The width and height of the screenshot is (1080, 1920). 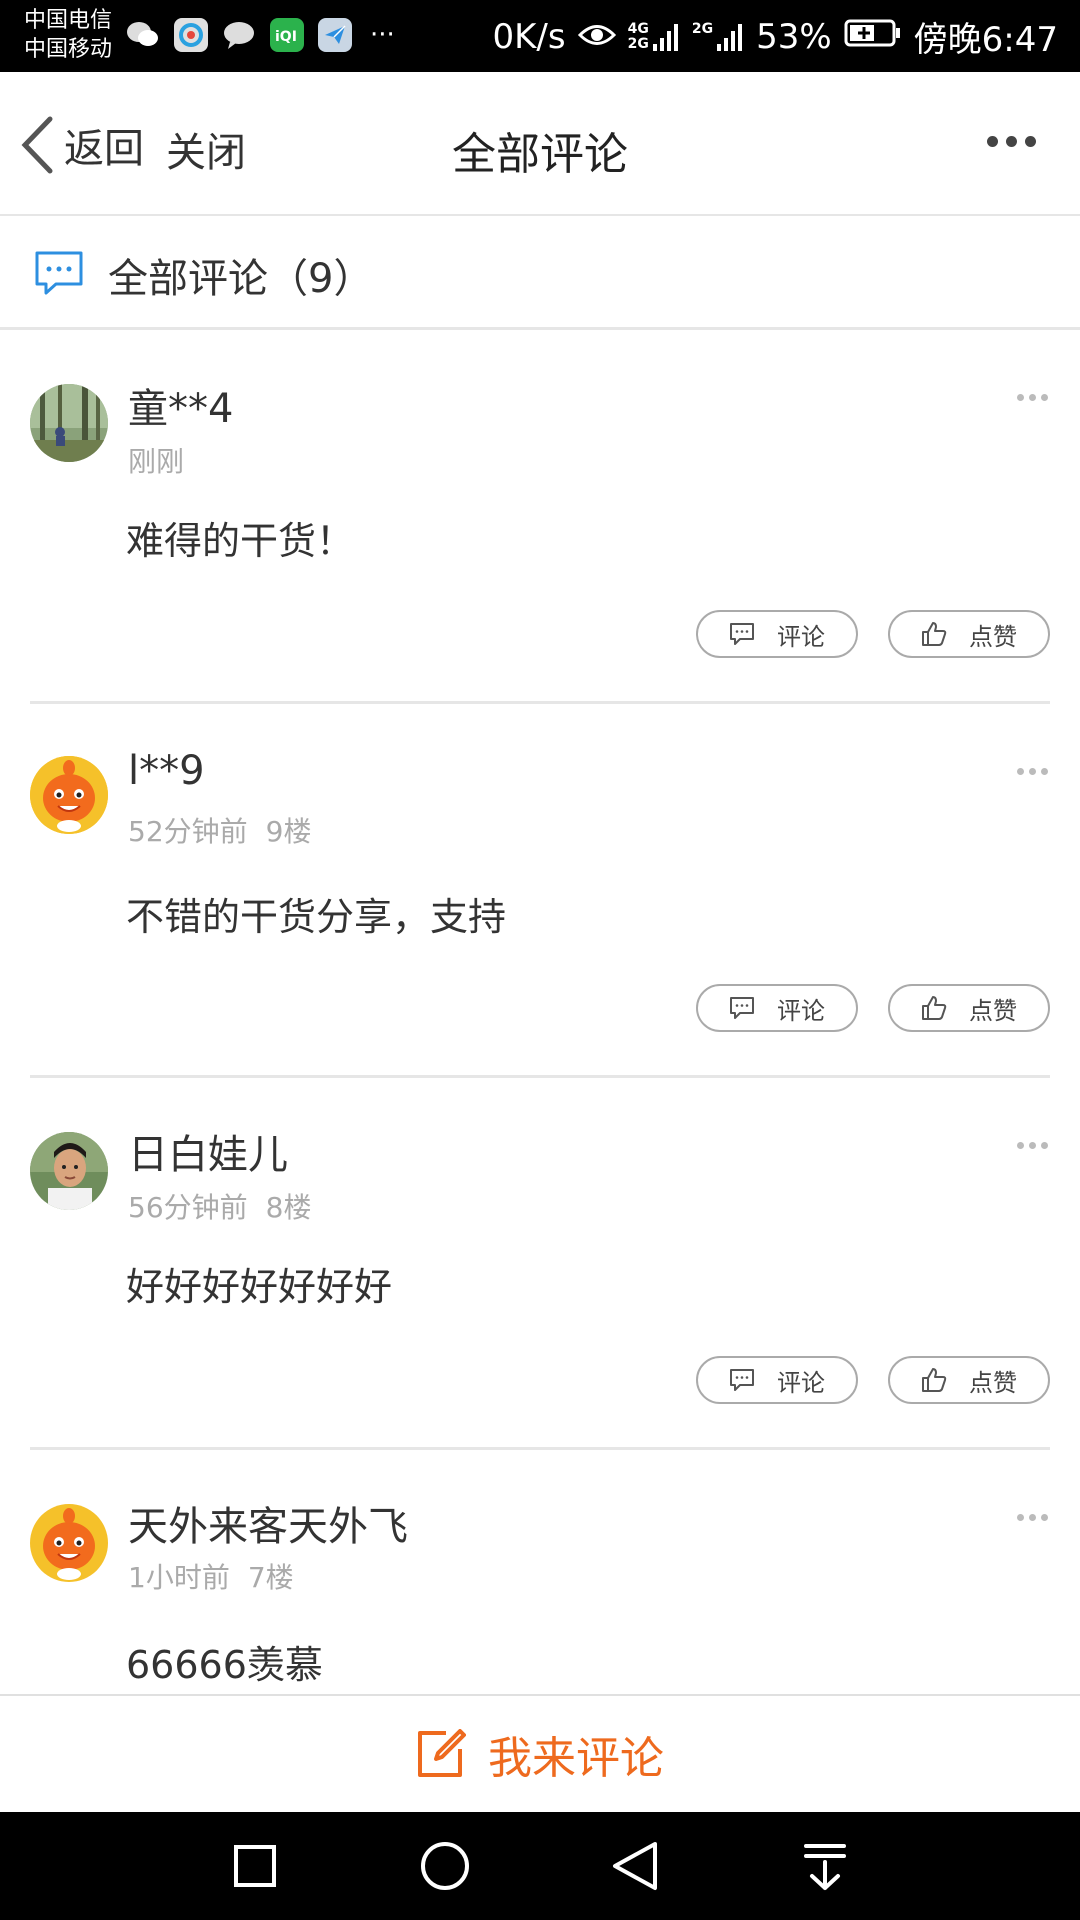 I want to click on comment-time: 52分钟前, so click(x=188, y=831).